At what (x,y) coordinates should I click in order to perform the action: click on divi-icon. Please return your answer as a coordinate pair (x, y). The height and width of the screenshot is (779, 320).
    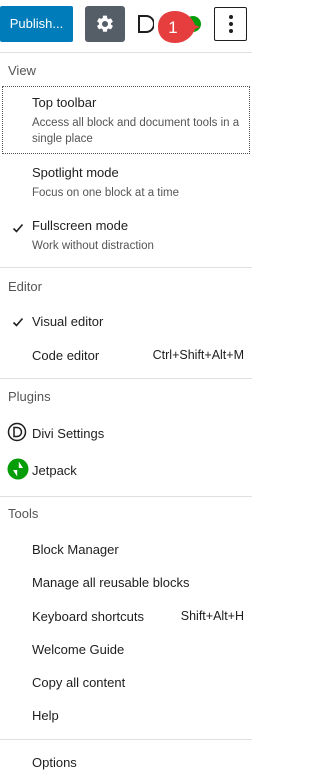
    Looking at the image, I should click on (17, 432).